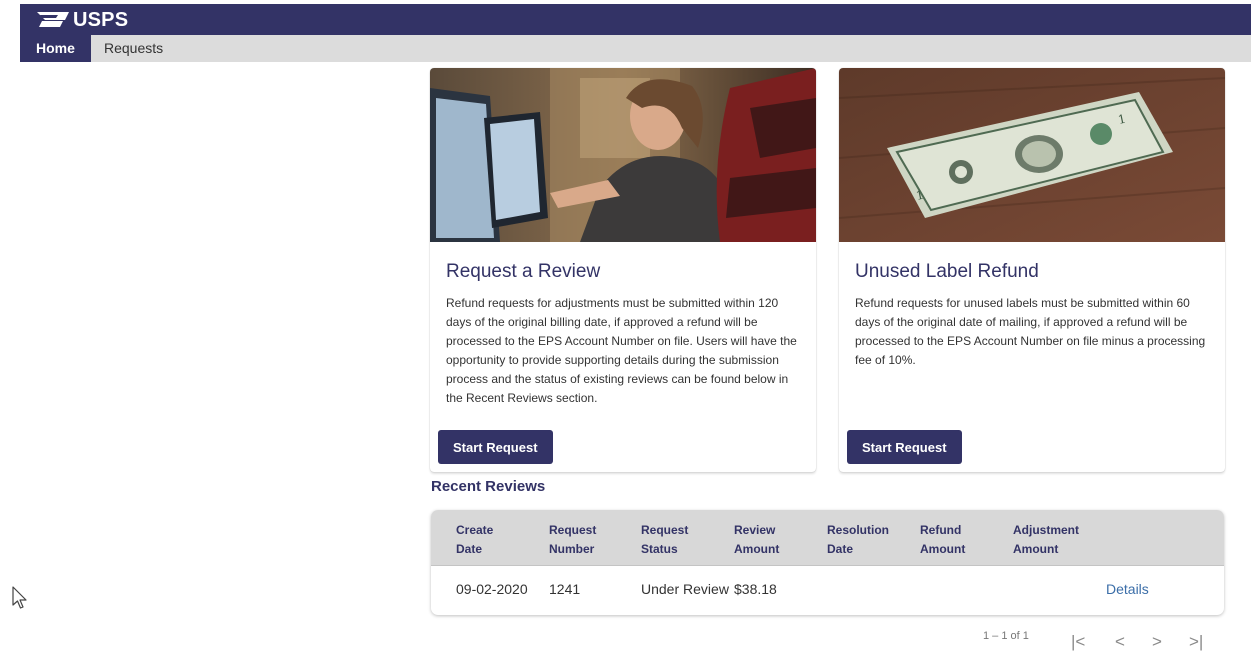 The width and height of the screenshot is (1251, 664). What do you see at coordinates (133, 48) in the screenshot?
I see `tab-requests: Requests` at bounding box center [133, 48].